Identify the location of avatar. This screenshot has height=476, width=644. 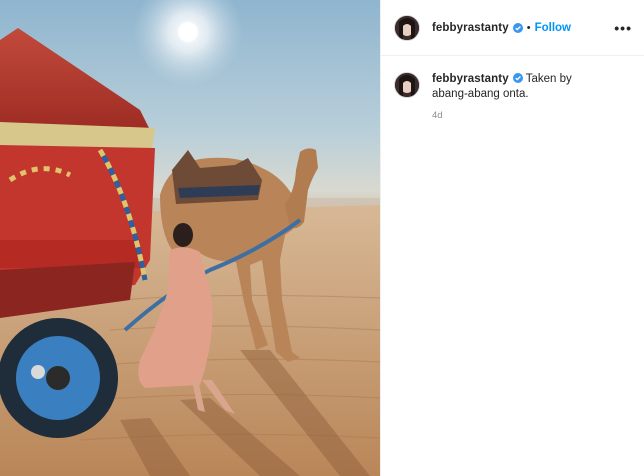
(407, 27).